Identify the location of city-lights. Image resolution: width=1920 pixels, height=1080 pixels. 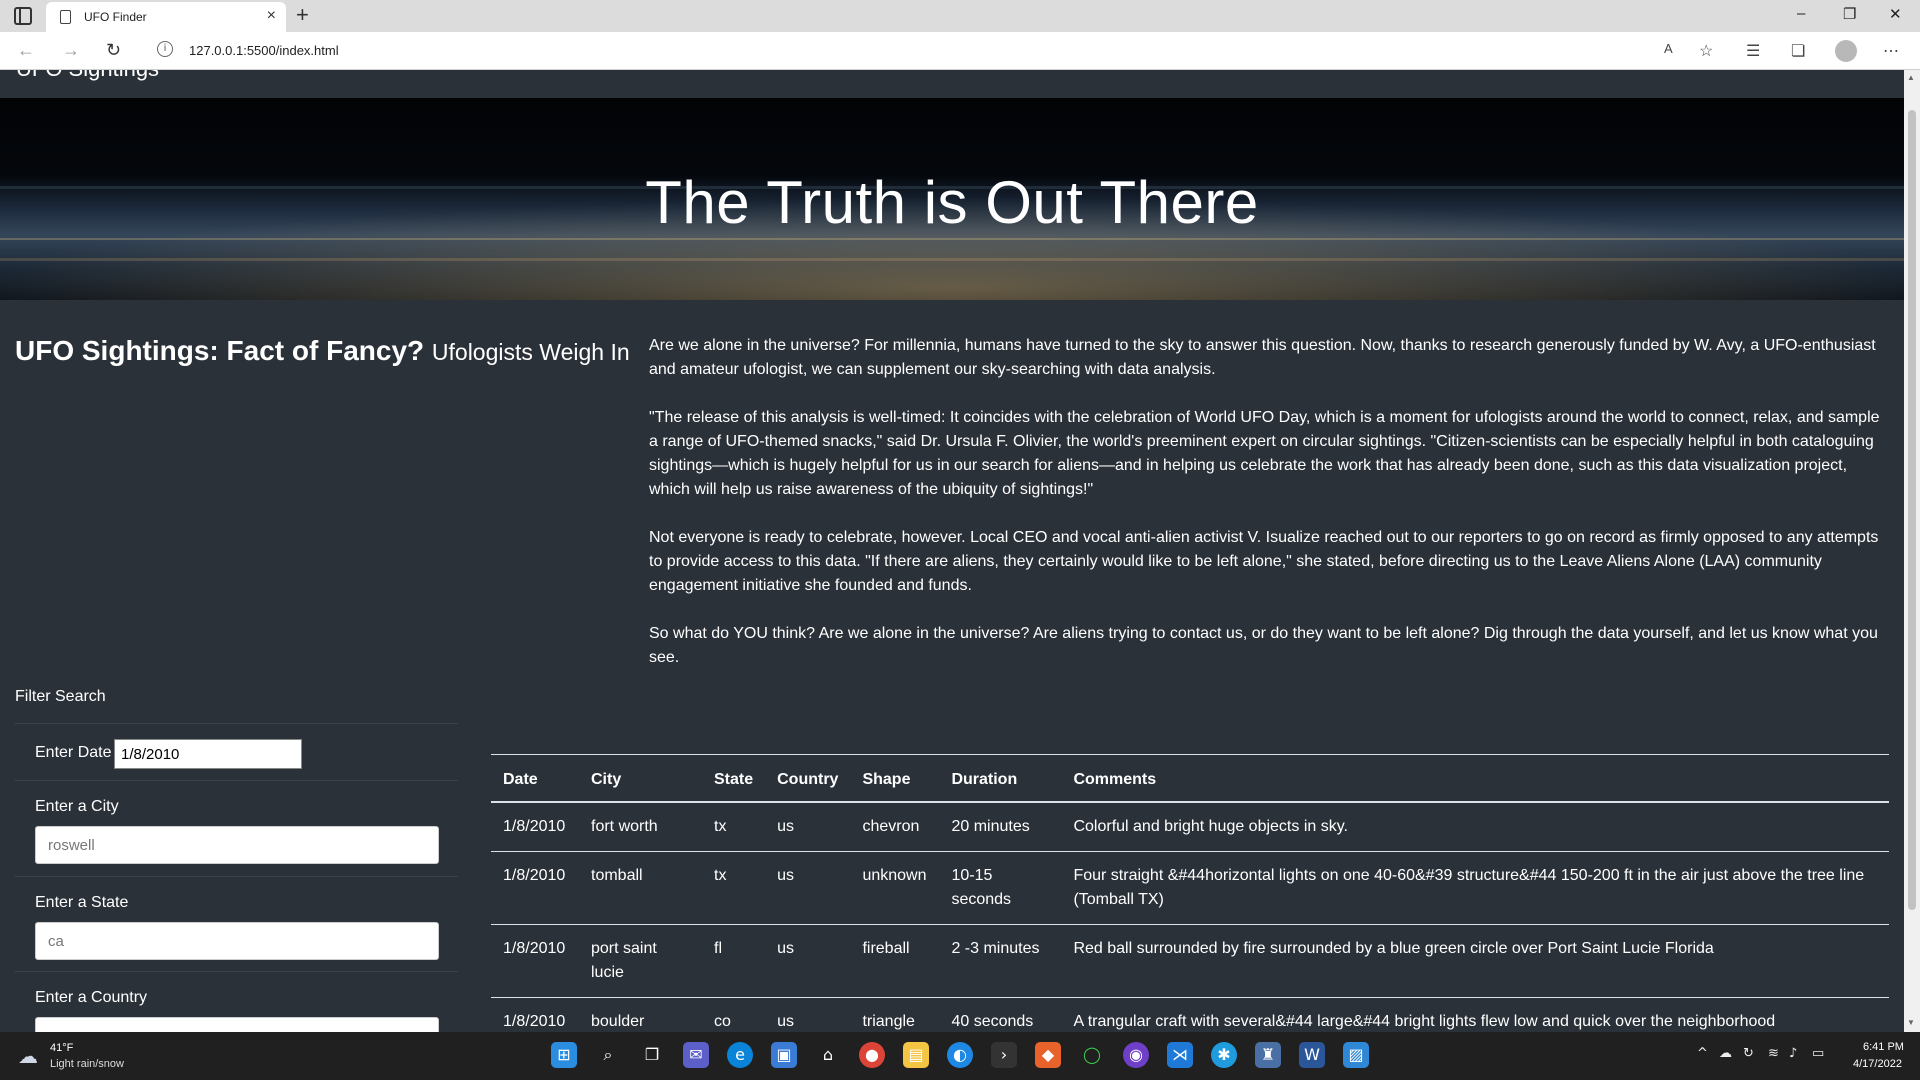
(952, 259).